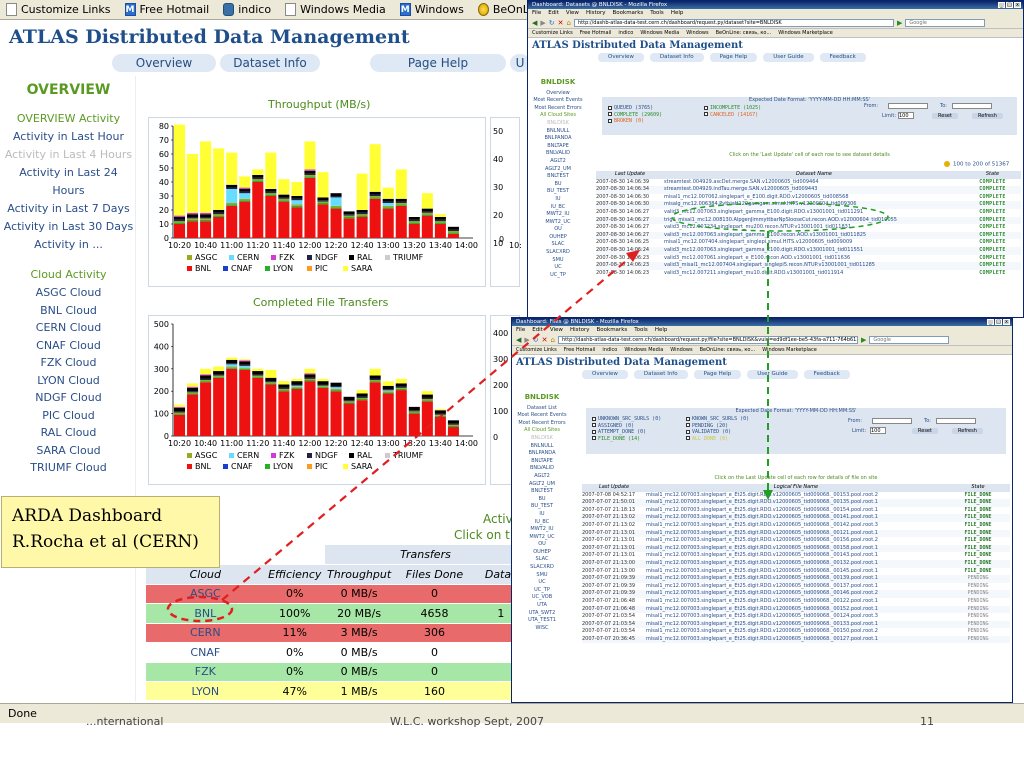 This screenshot has height=768, width=1024. What do you see at coordinates (780, 217) in the screenshot?
I see `dataset-highlight-ellipse` at bounding box center [780, 217].